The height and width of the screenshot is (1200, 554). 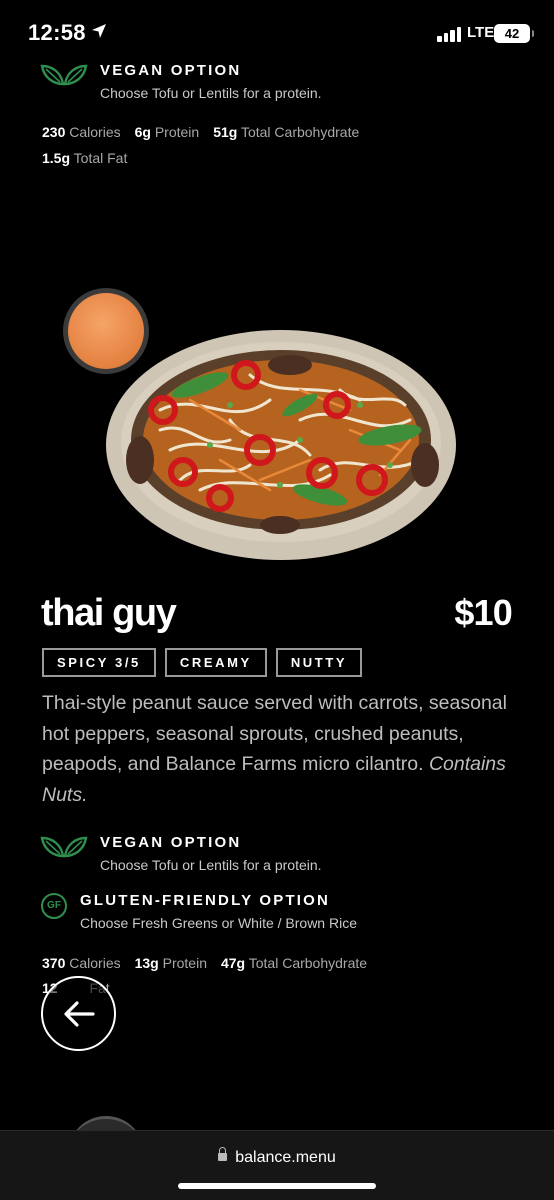 I want to click on location-arrow-icon, so click(x=99, y=31).